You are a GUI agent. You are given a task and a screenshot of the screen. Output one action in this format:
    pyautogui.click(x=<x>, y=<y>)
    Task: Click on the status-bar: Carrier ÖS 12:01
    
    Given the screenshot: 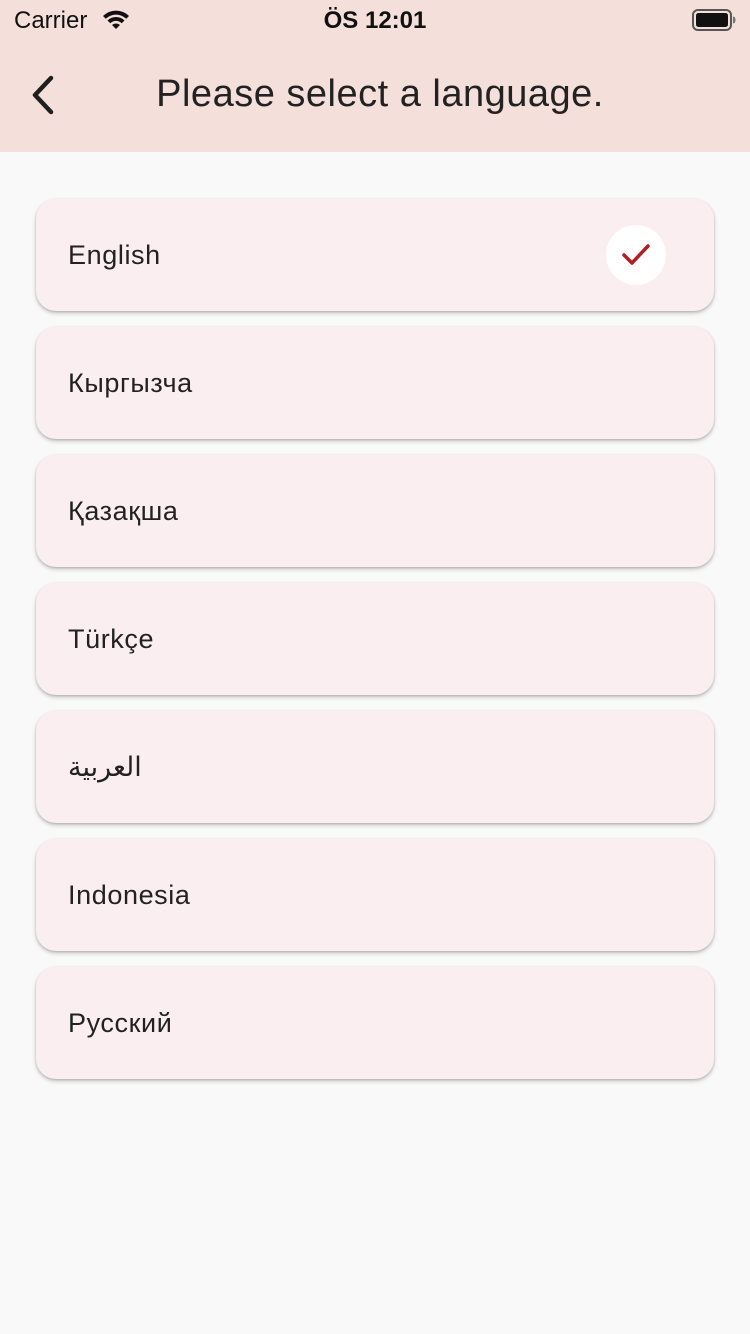 What is the action you would take?
    pyautogui.click(x=375, y=20)
    